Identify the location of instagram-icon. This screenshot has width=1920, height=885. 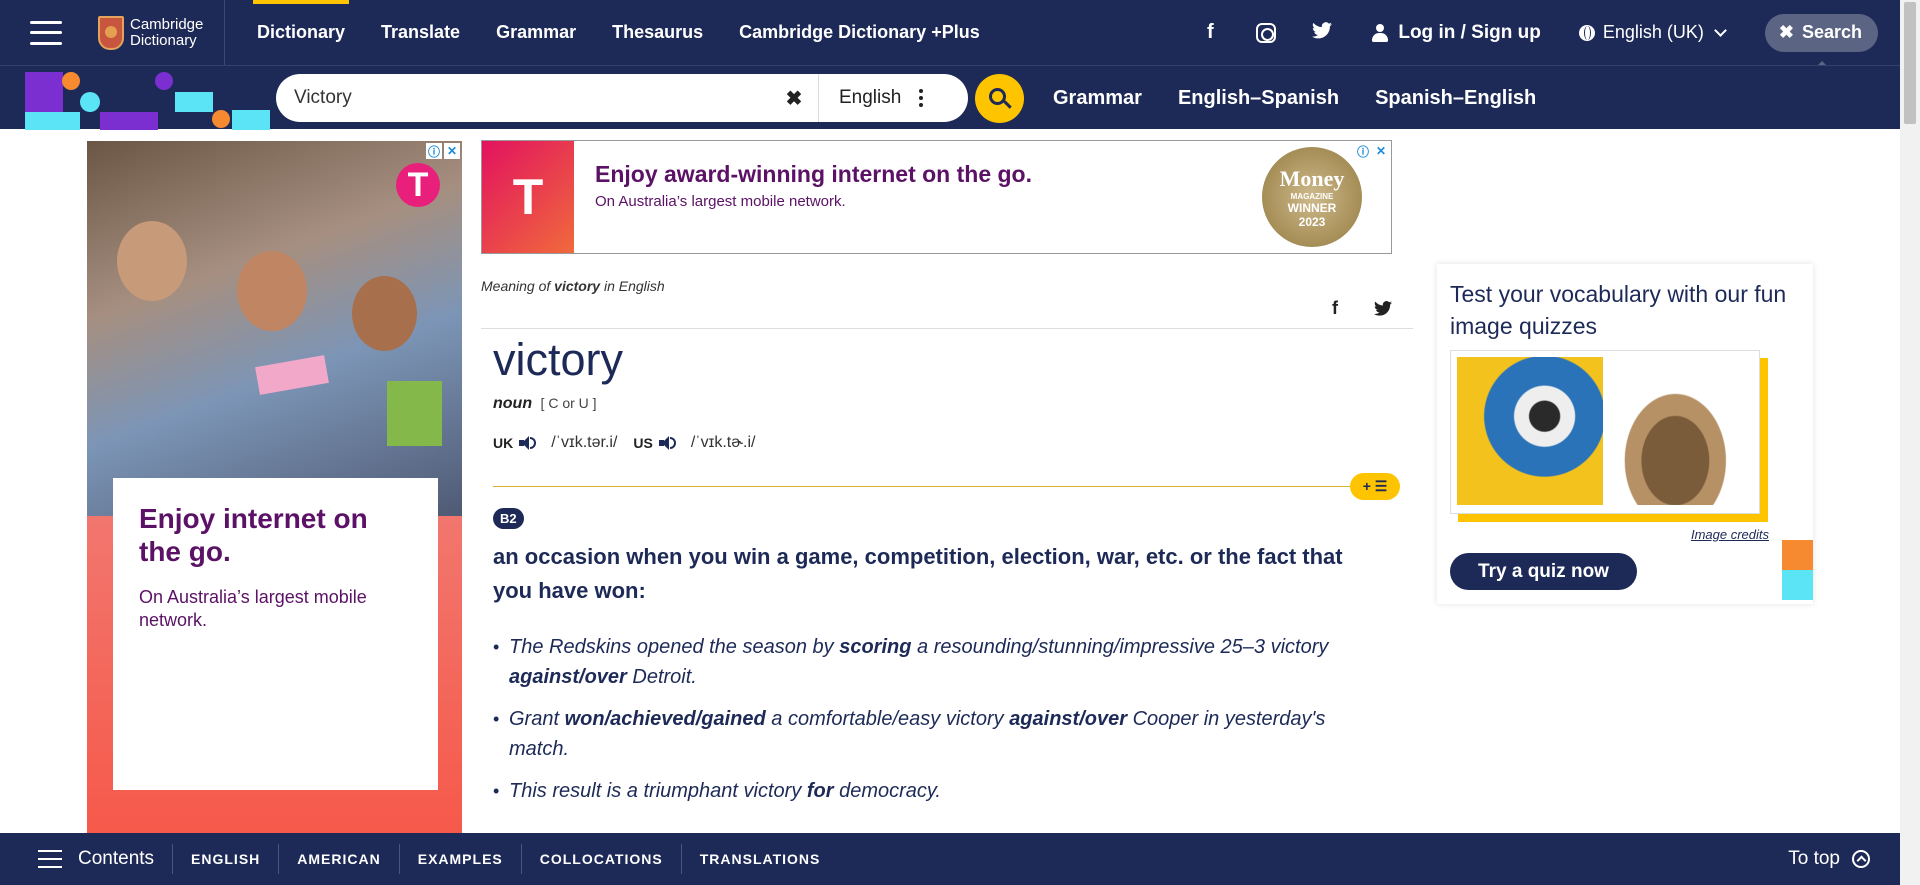
(1266, 32).